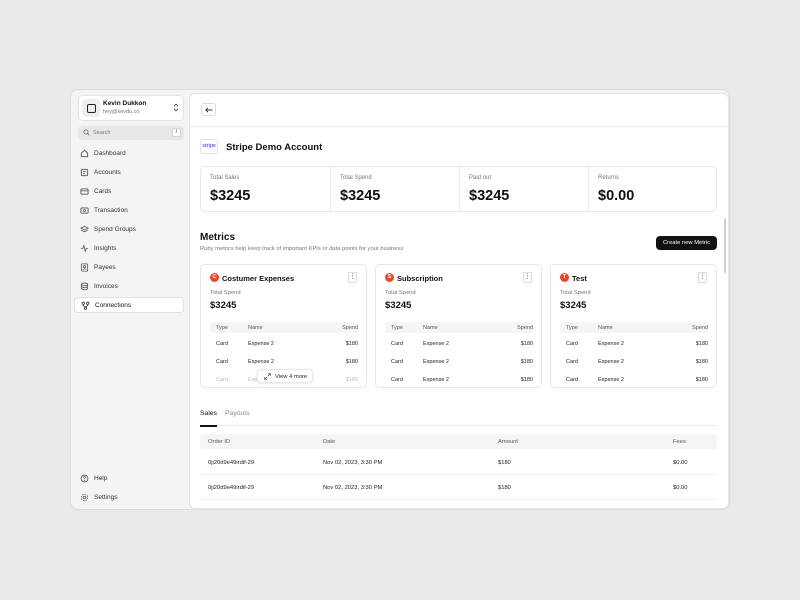  What do you see at coordinates (84, 248) in the screenshot?
I see `activity-icon` at bounding box center [84, 248].